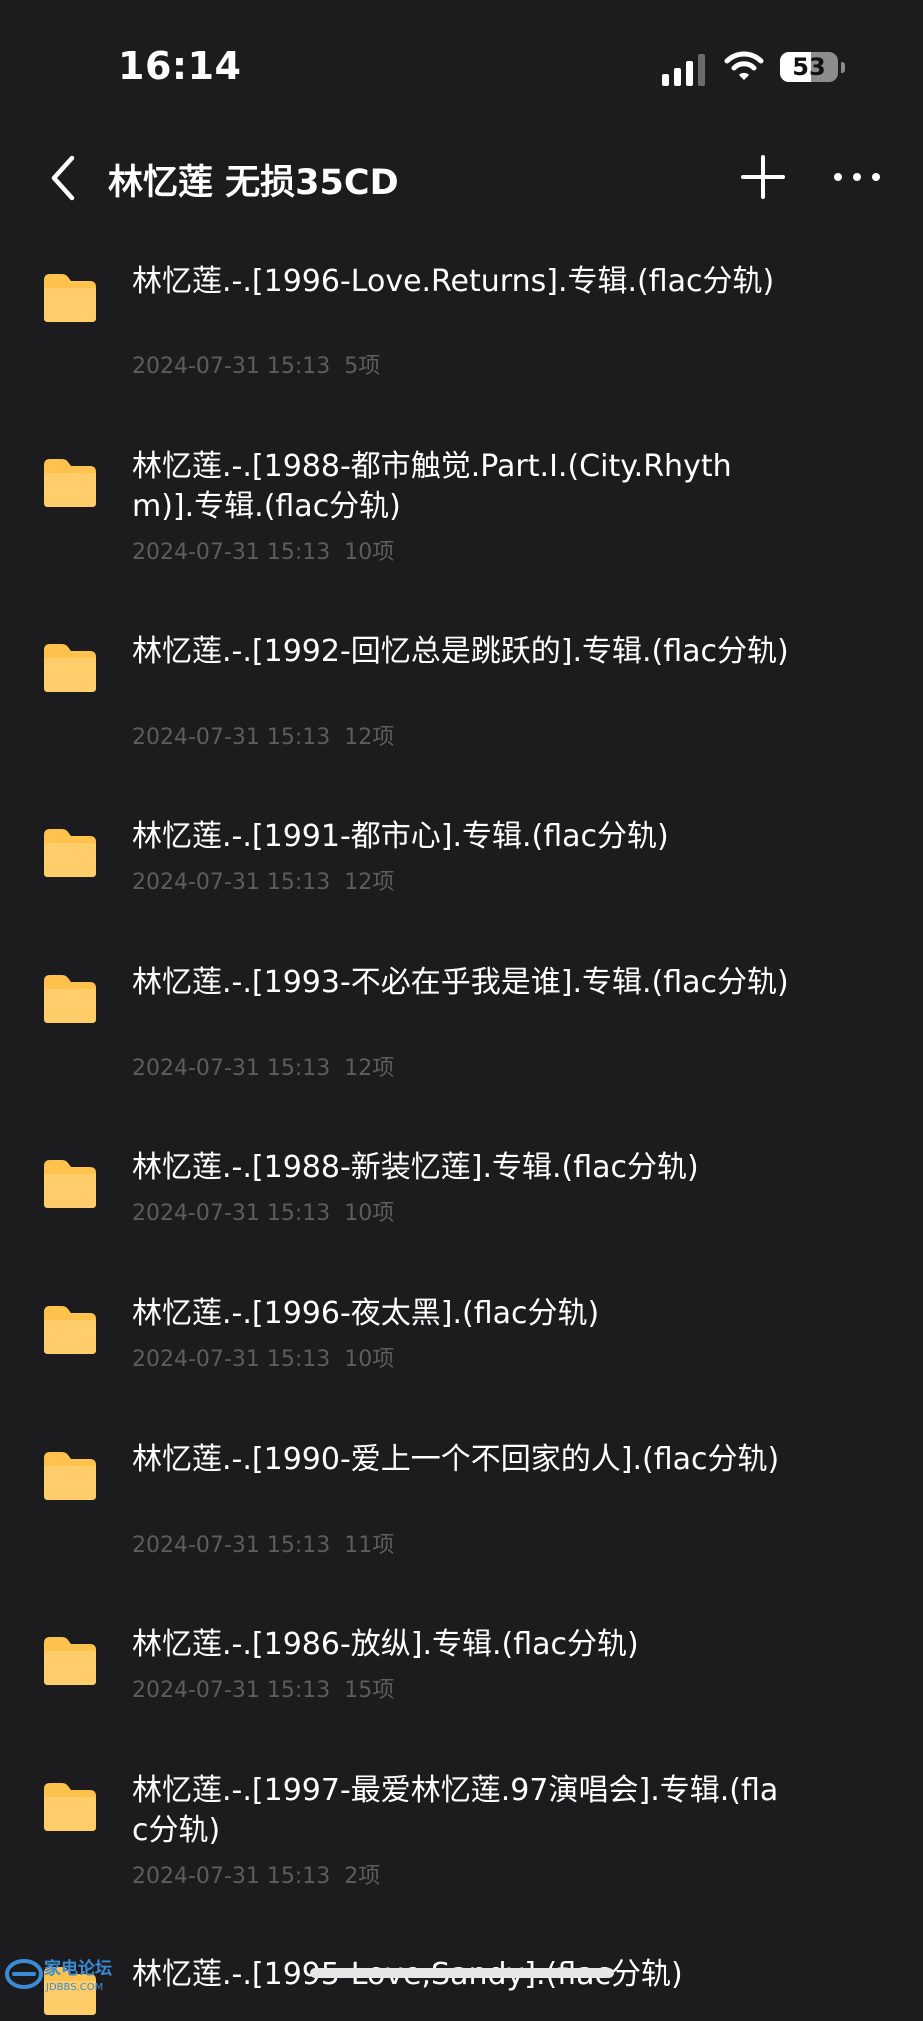  Describe the element at coordinates (369, 1545) in the screenshot. I see `folder-item-count: 11项` at that location.